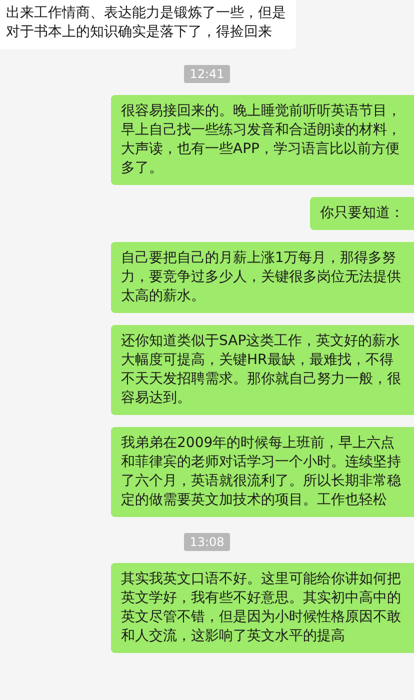 This screenshot has width=414, height=700. Describe the element at coordinates (207, 74) in the screenshot. I see `timestamp: 12:41` at that location.